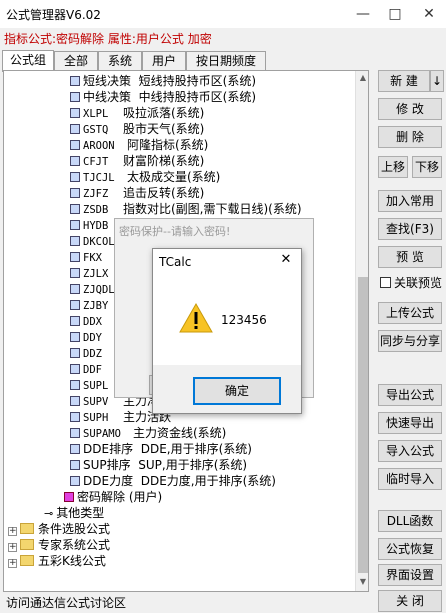  I want to click on dll-button: DLL函数, so click(410, 521).